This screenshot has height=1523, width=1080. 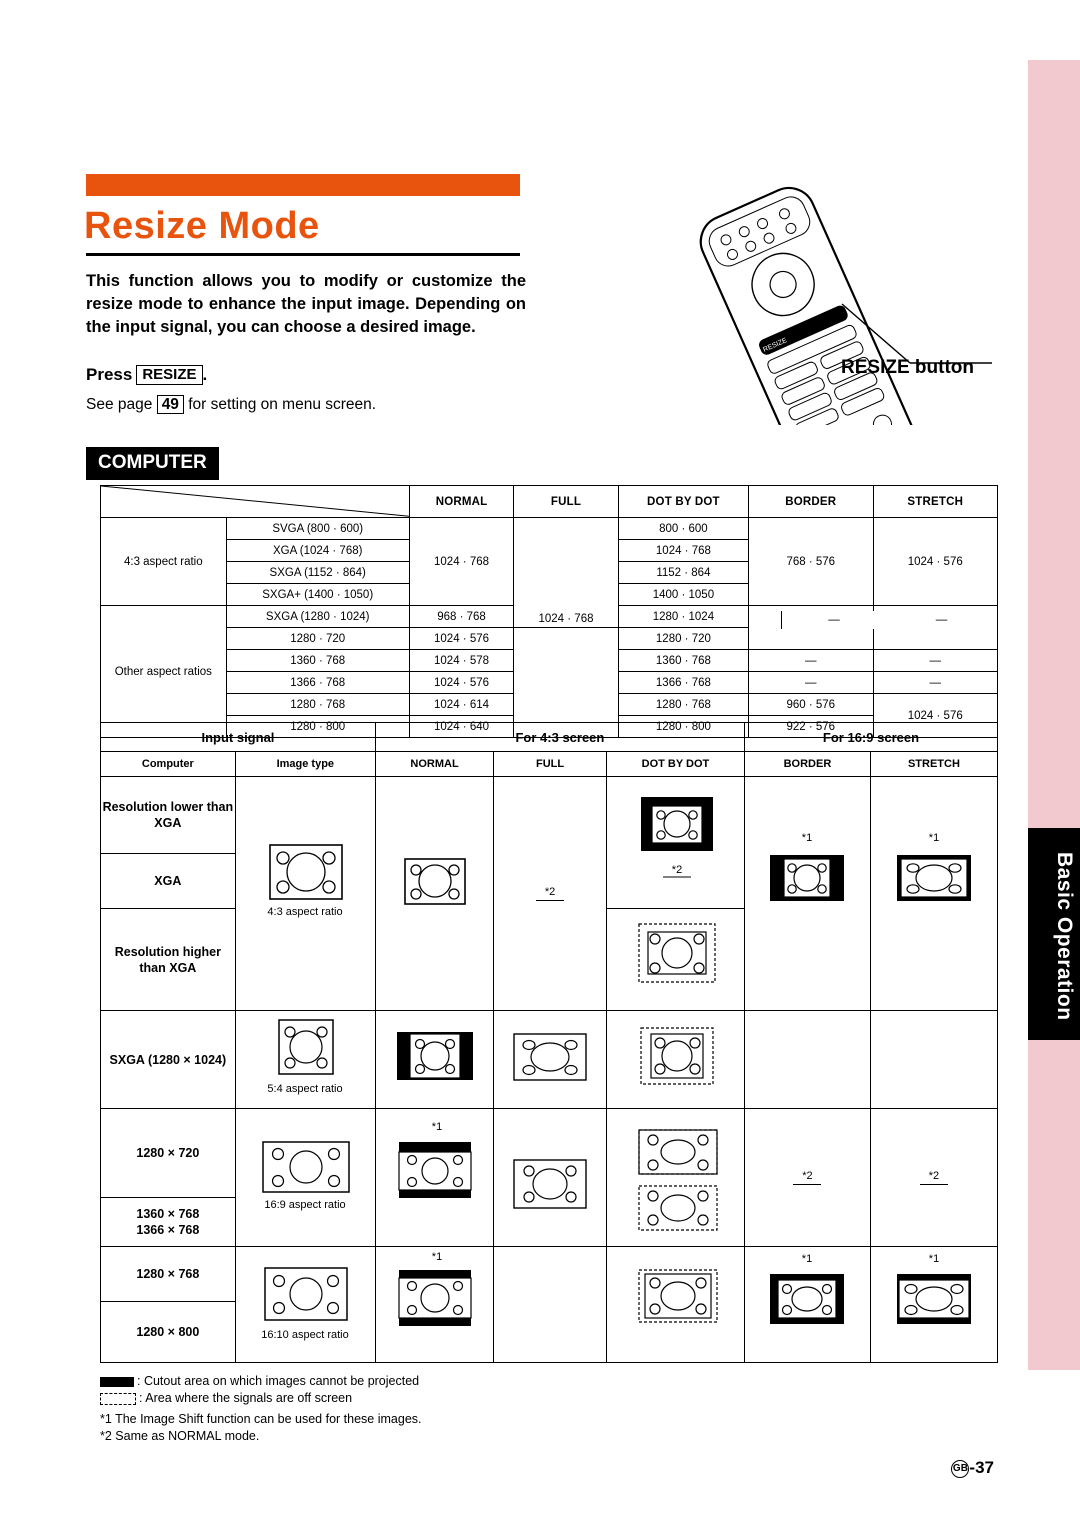 I want to click on border-note-star2: *2, so click(x=807, y=1176).